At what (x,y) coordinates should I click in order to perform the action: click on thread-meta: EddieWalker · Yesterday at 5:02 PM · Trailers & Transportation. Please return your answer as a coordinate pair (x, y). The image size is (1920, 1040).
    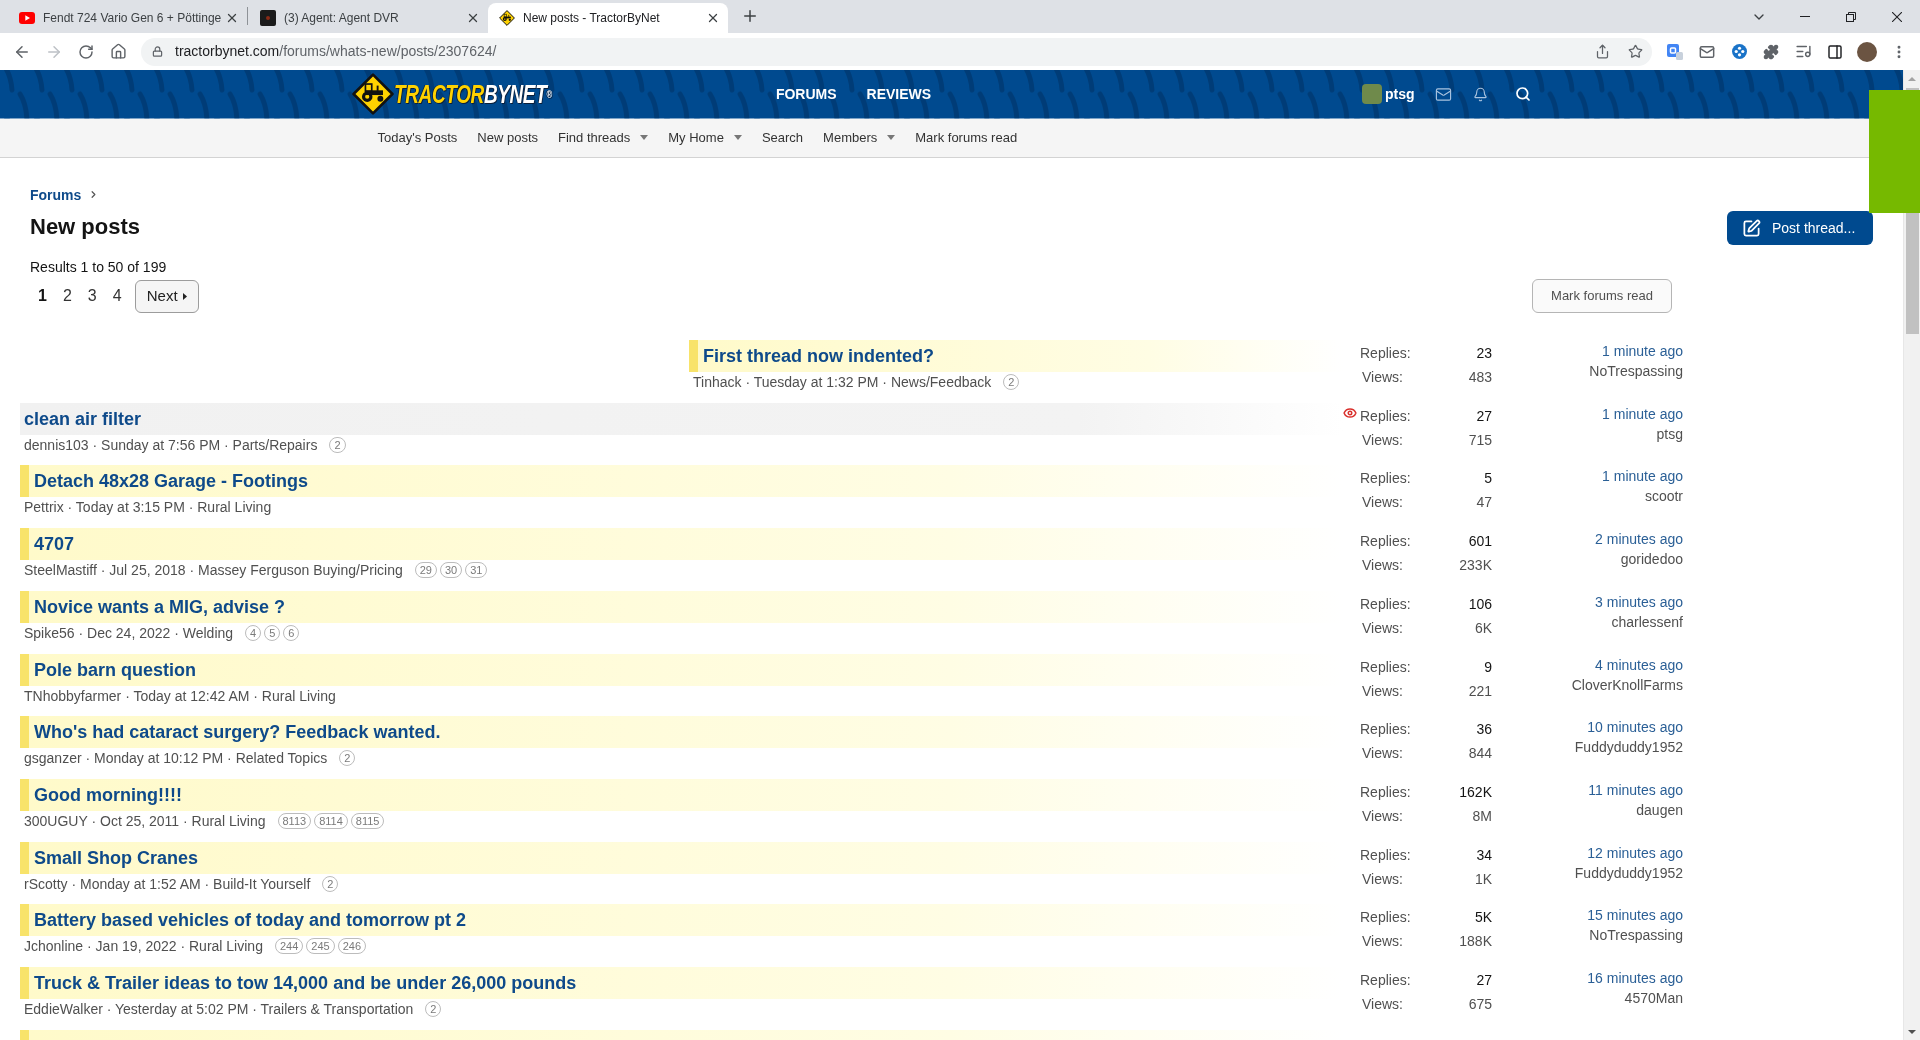
    Looking at the image, I should click on (219, 1009).